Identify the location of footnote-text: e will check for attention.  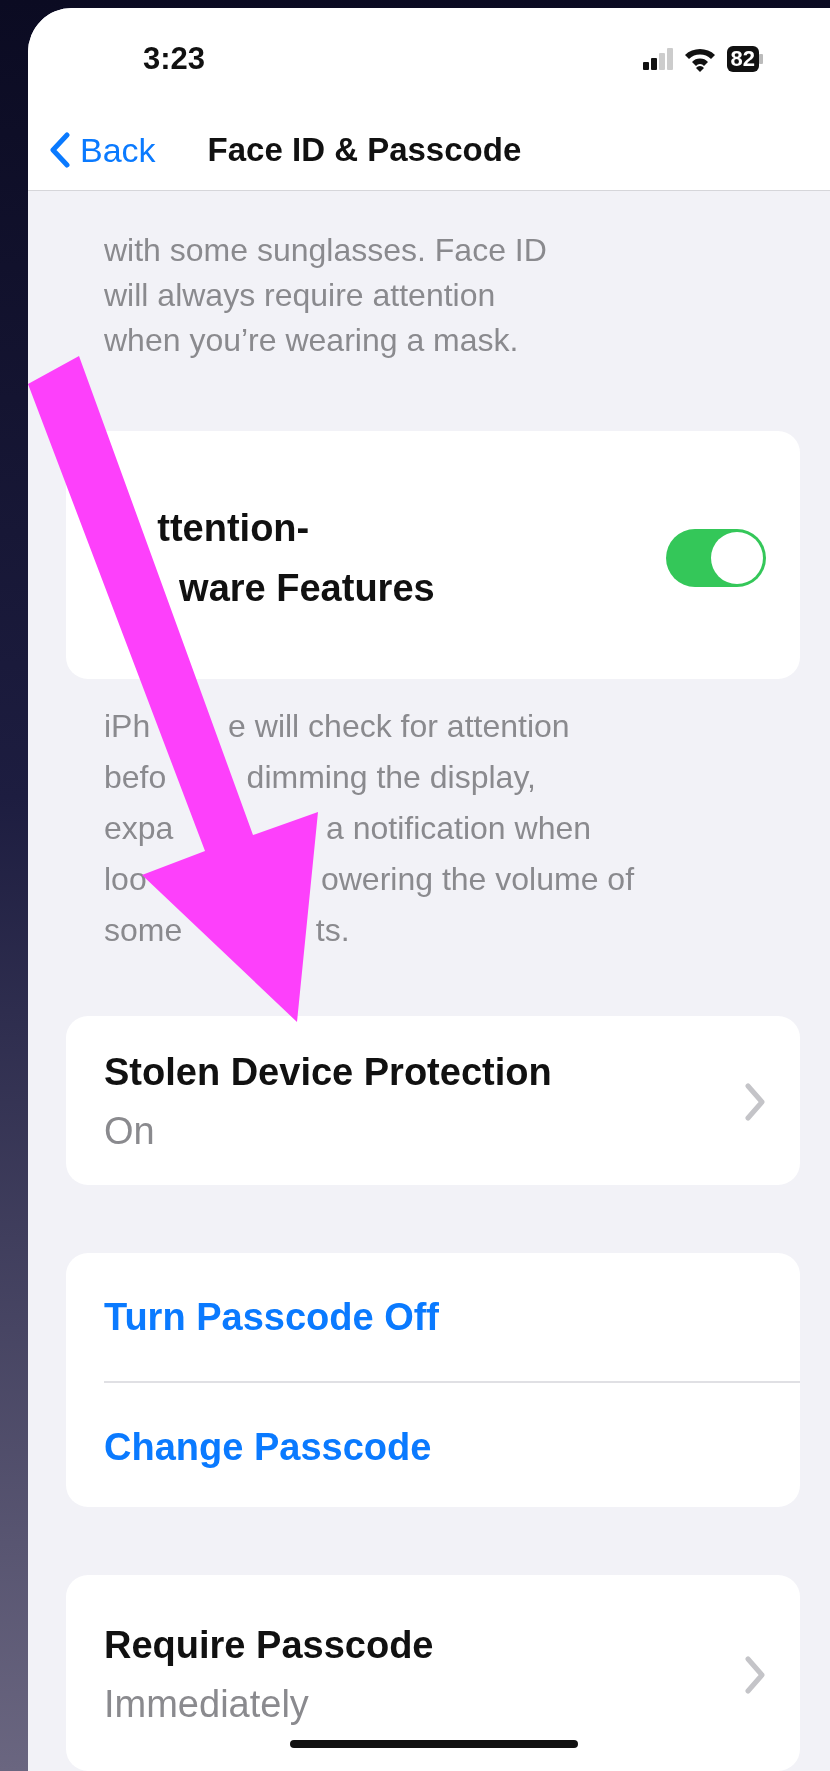
(399, 727).